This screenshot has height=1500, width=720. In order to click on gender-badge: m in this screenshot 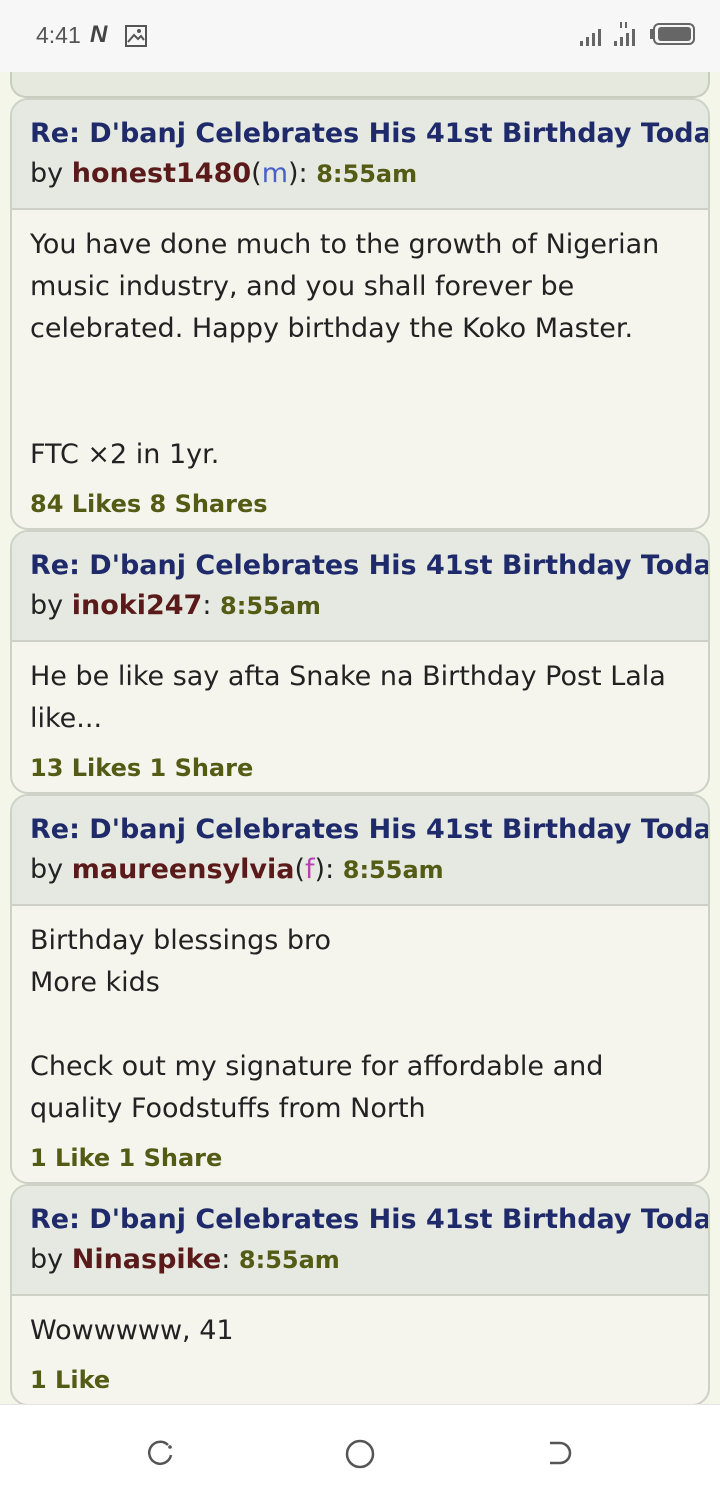, I will do `click(275, 173)`.